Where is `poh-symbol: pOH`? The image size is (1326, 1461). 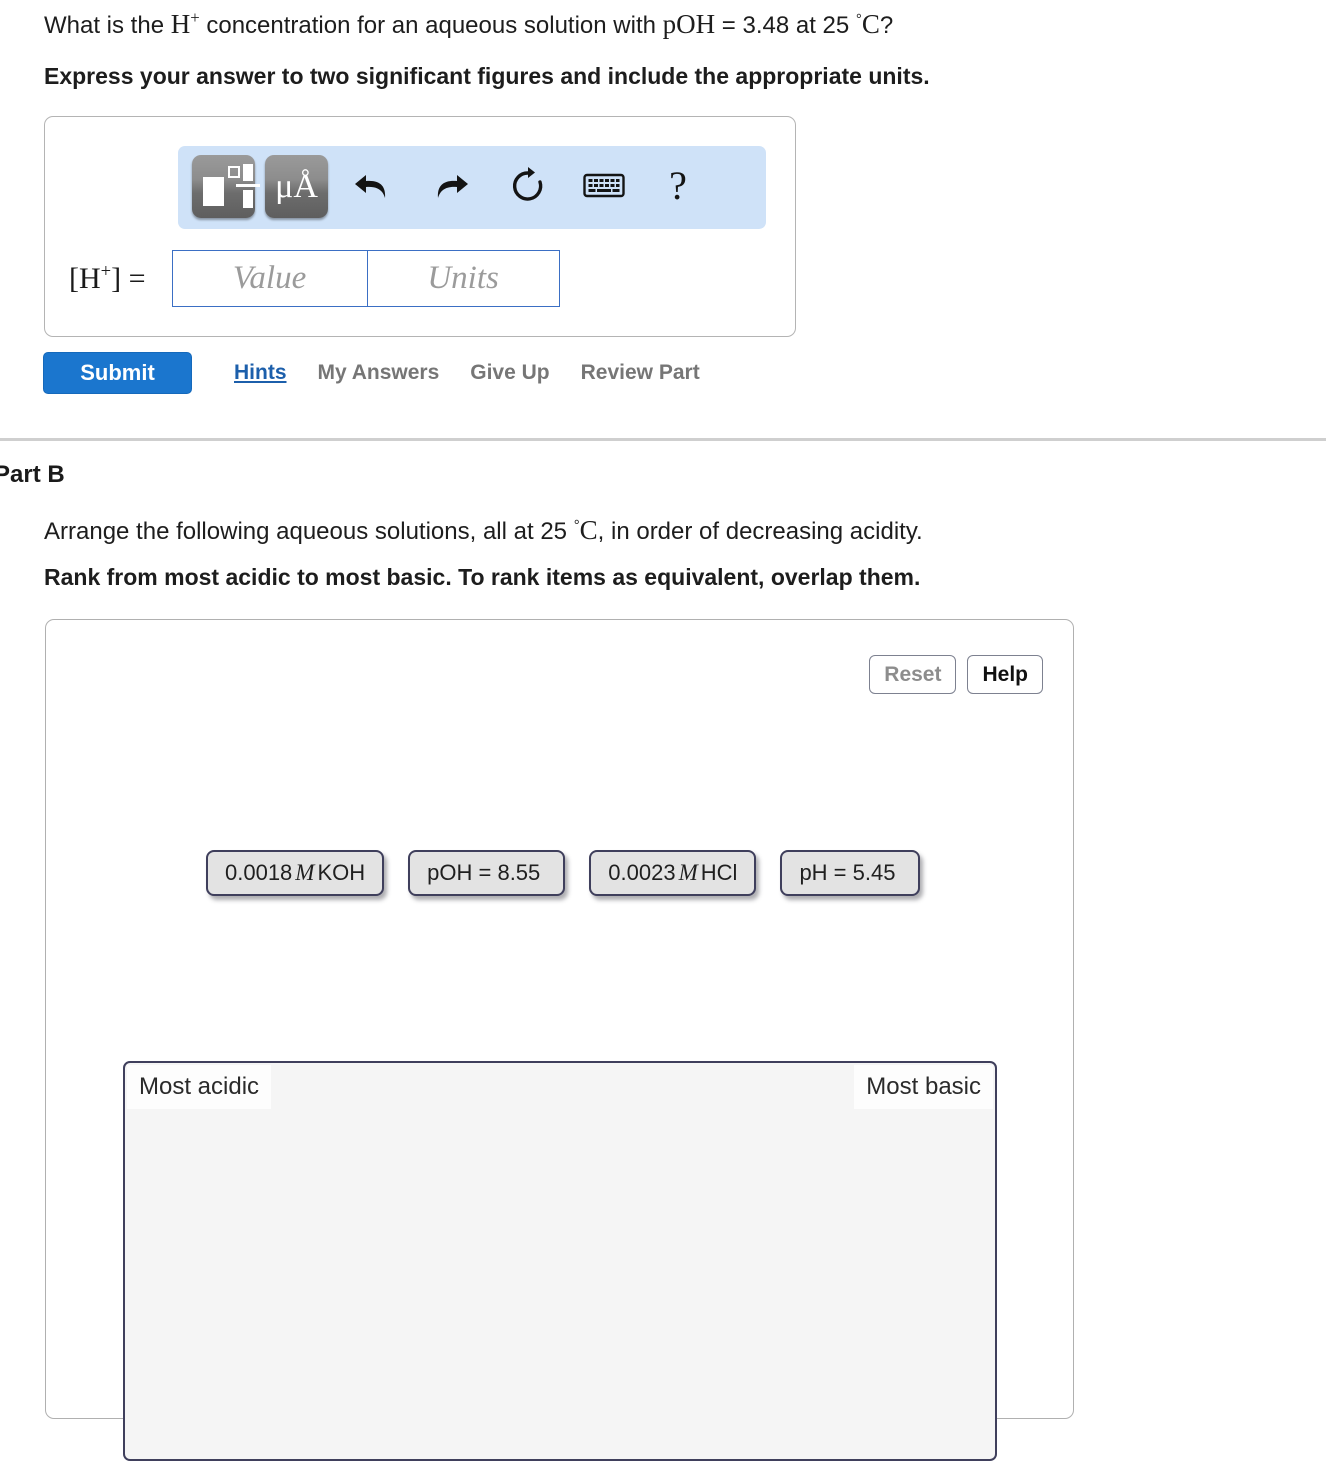
poh-symbol: pOH is located at coordinates (689, 24).